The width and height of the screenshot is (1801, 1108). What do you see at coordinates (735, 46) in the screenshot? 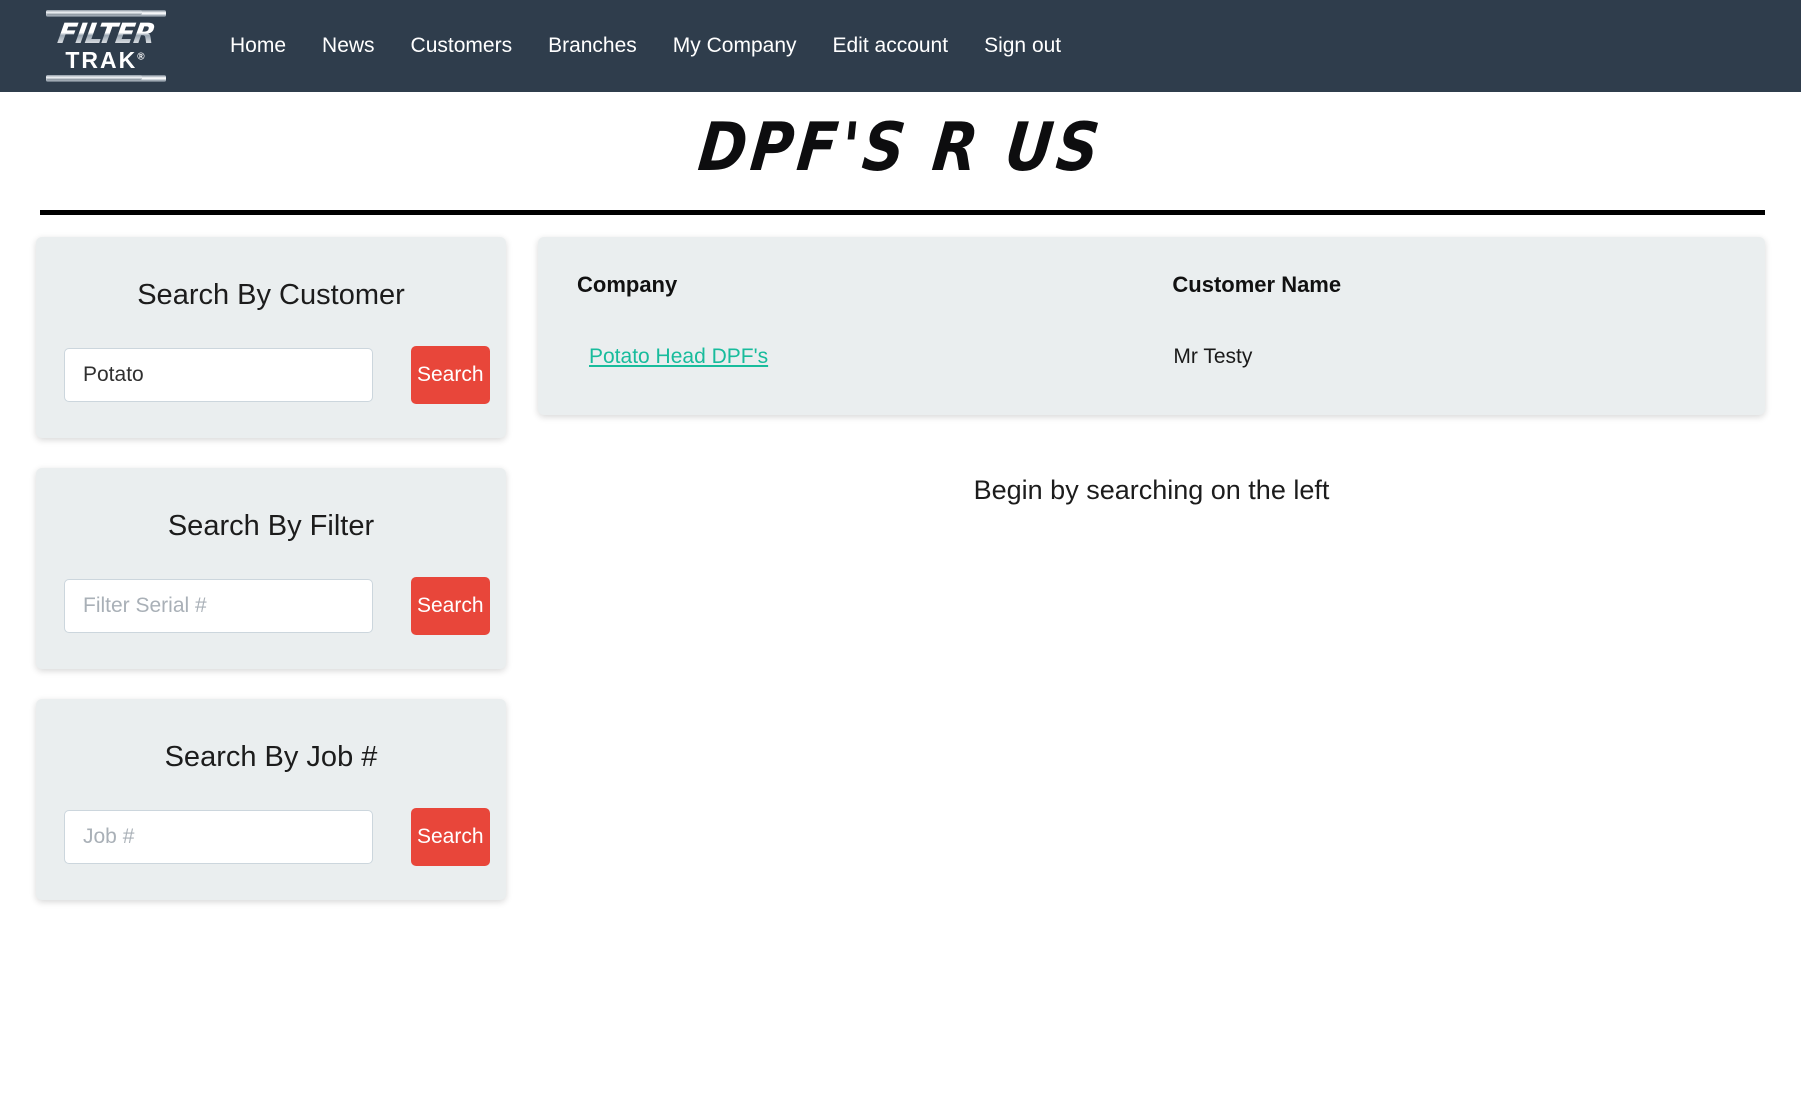
I see `nav-link-my-company: My Company` at bounding box center [735, 46].